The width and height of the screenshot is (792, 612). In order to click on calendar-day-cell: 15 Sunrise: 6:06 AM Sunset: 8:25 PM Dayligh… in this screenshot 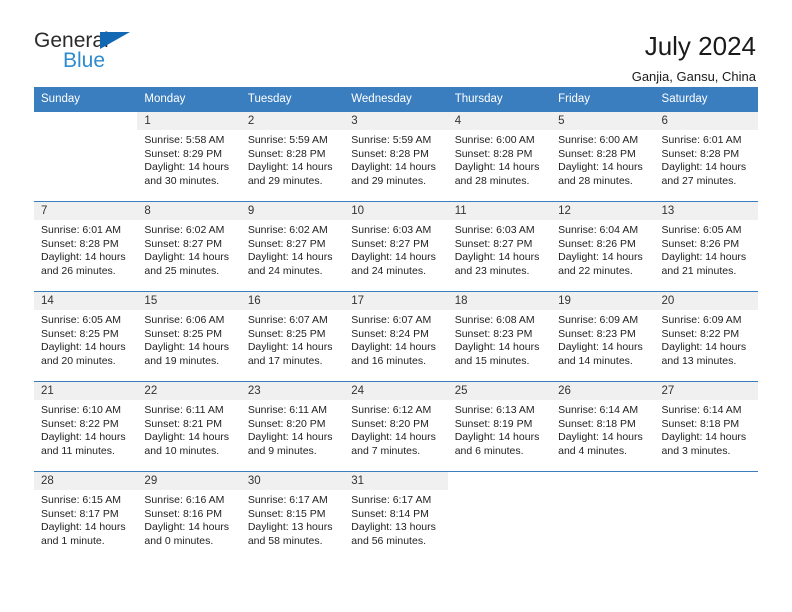, I will do `click(189, 336)`.